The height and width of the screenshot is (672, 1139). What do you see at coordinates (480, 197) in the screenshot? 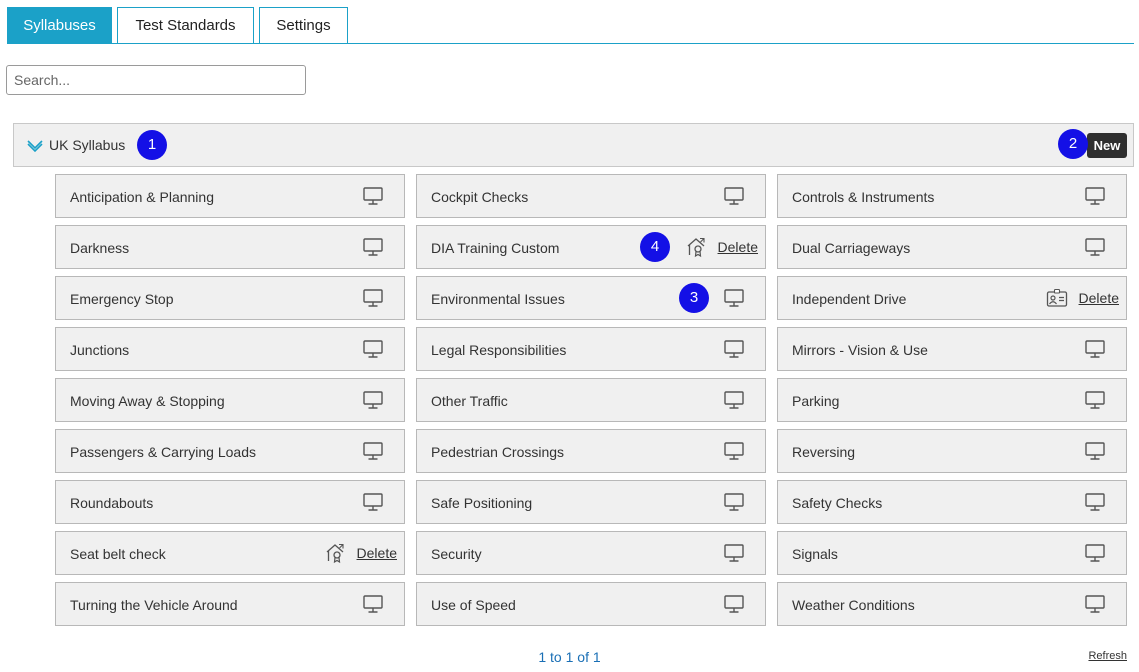
I see `syllabus-item-label: Cockpit Checks` at bounding box center [480, 197].